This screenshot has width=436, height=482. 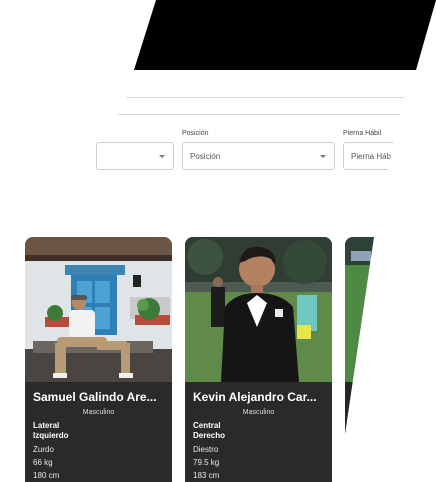 What do you see at coordinates (285, 35) in the screenshot?
I see `header-banner` at bounding box center [285, 35].